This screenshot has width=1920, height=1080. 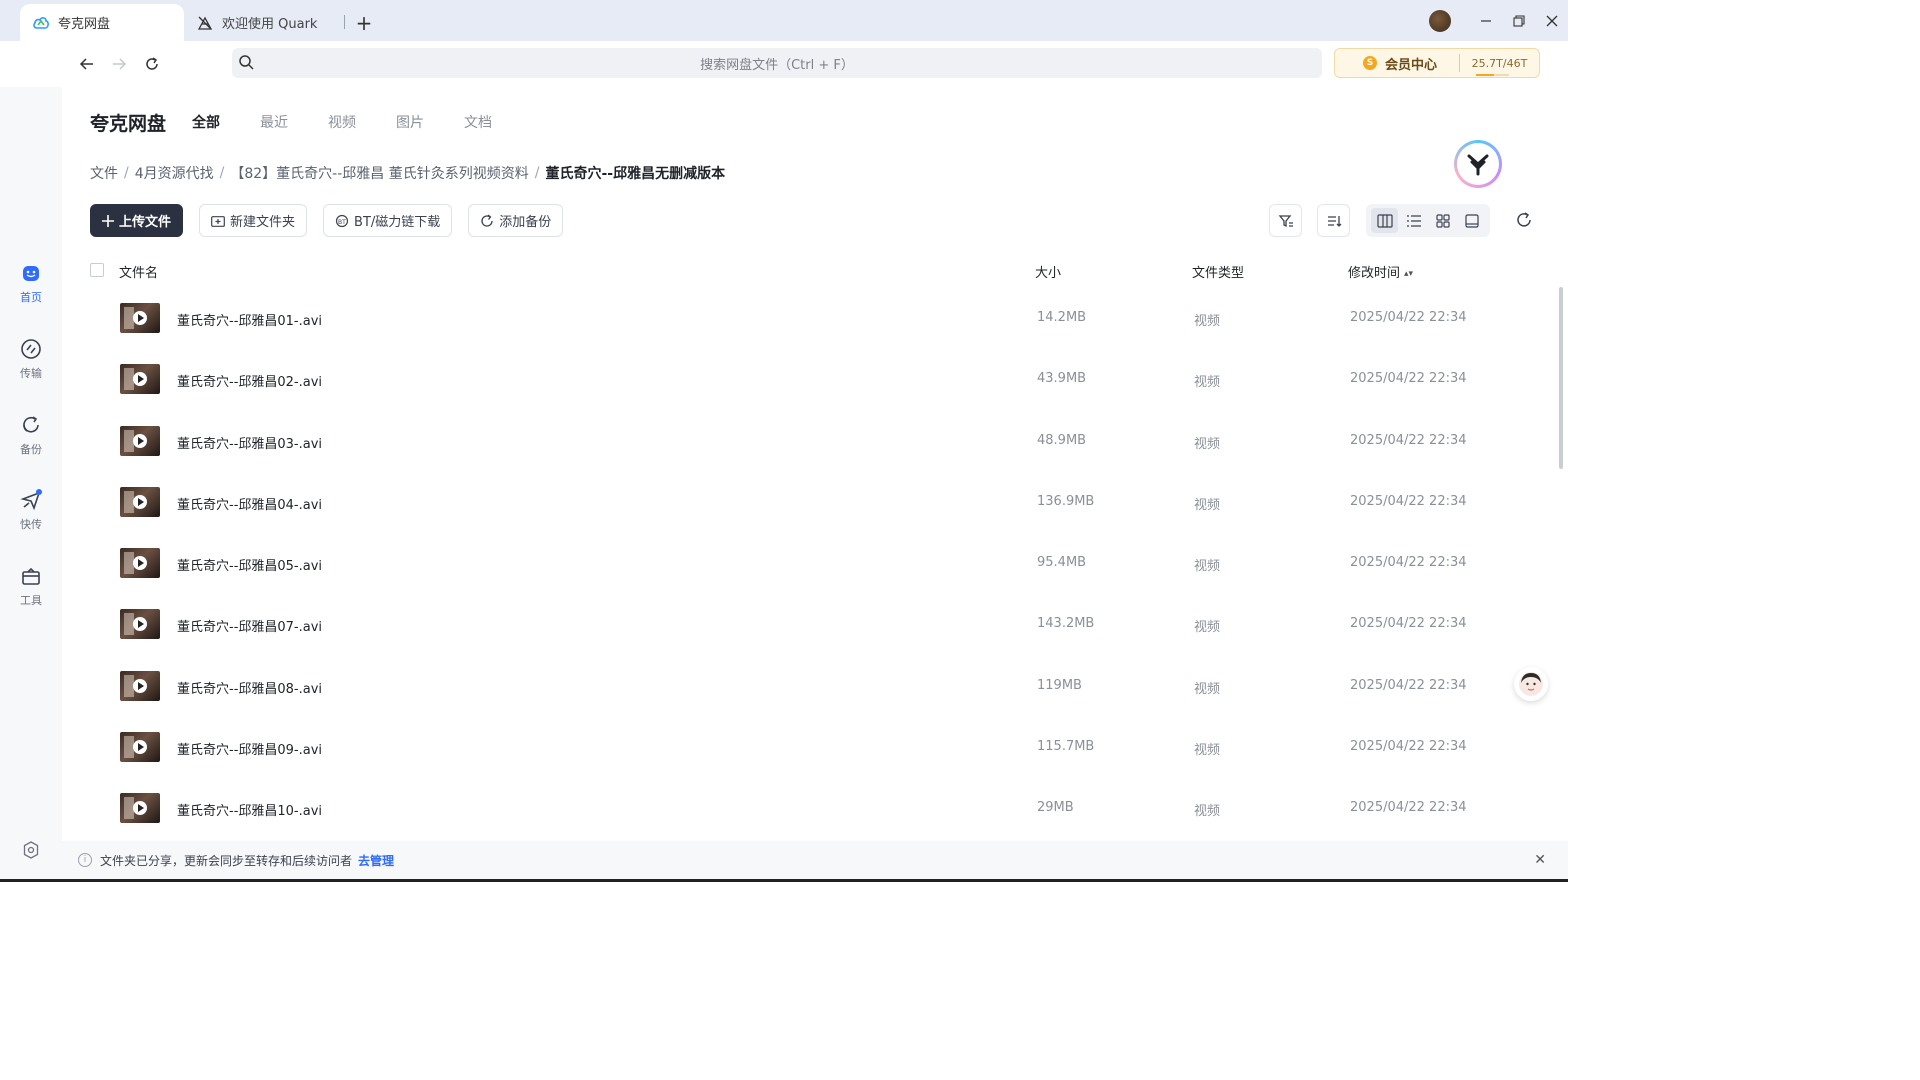 What do you see at coordinates (31, 600) in the screenshot?
I see `sidebar-label: 工具` at bounding box center [31, 600].